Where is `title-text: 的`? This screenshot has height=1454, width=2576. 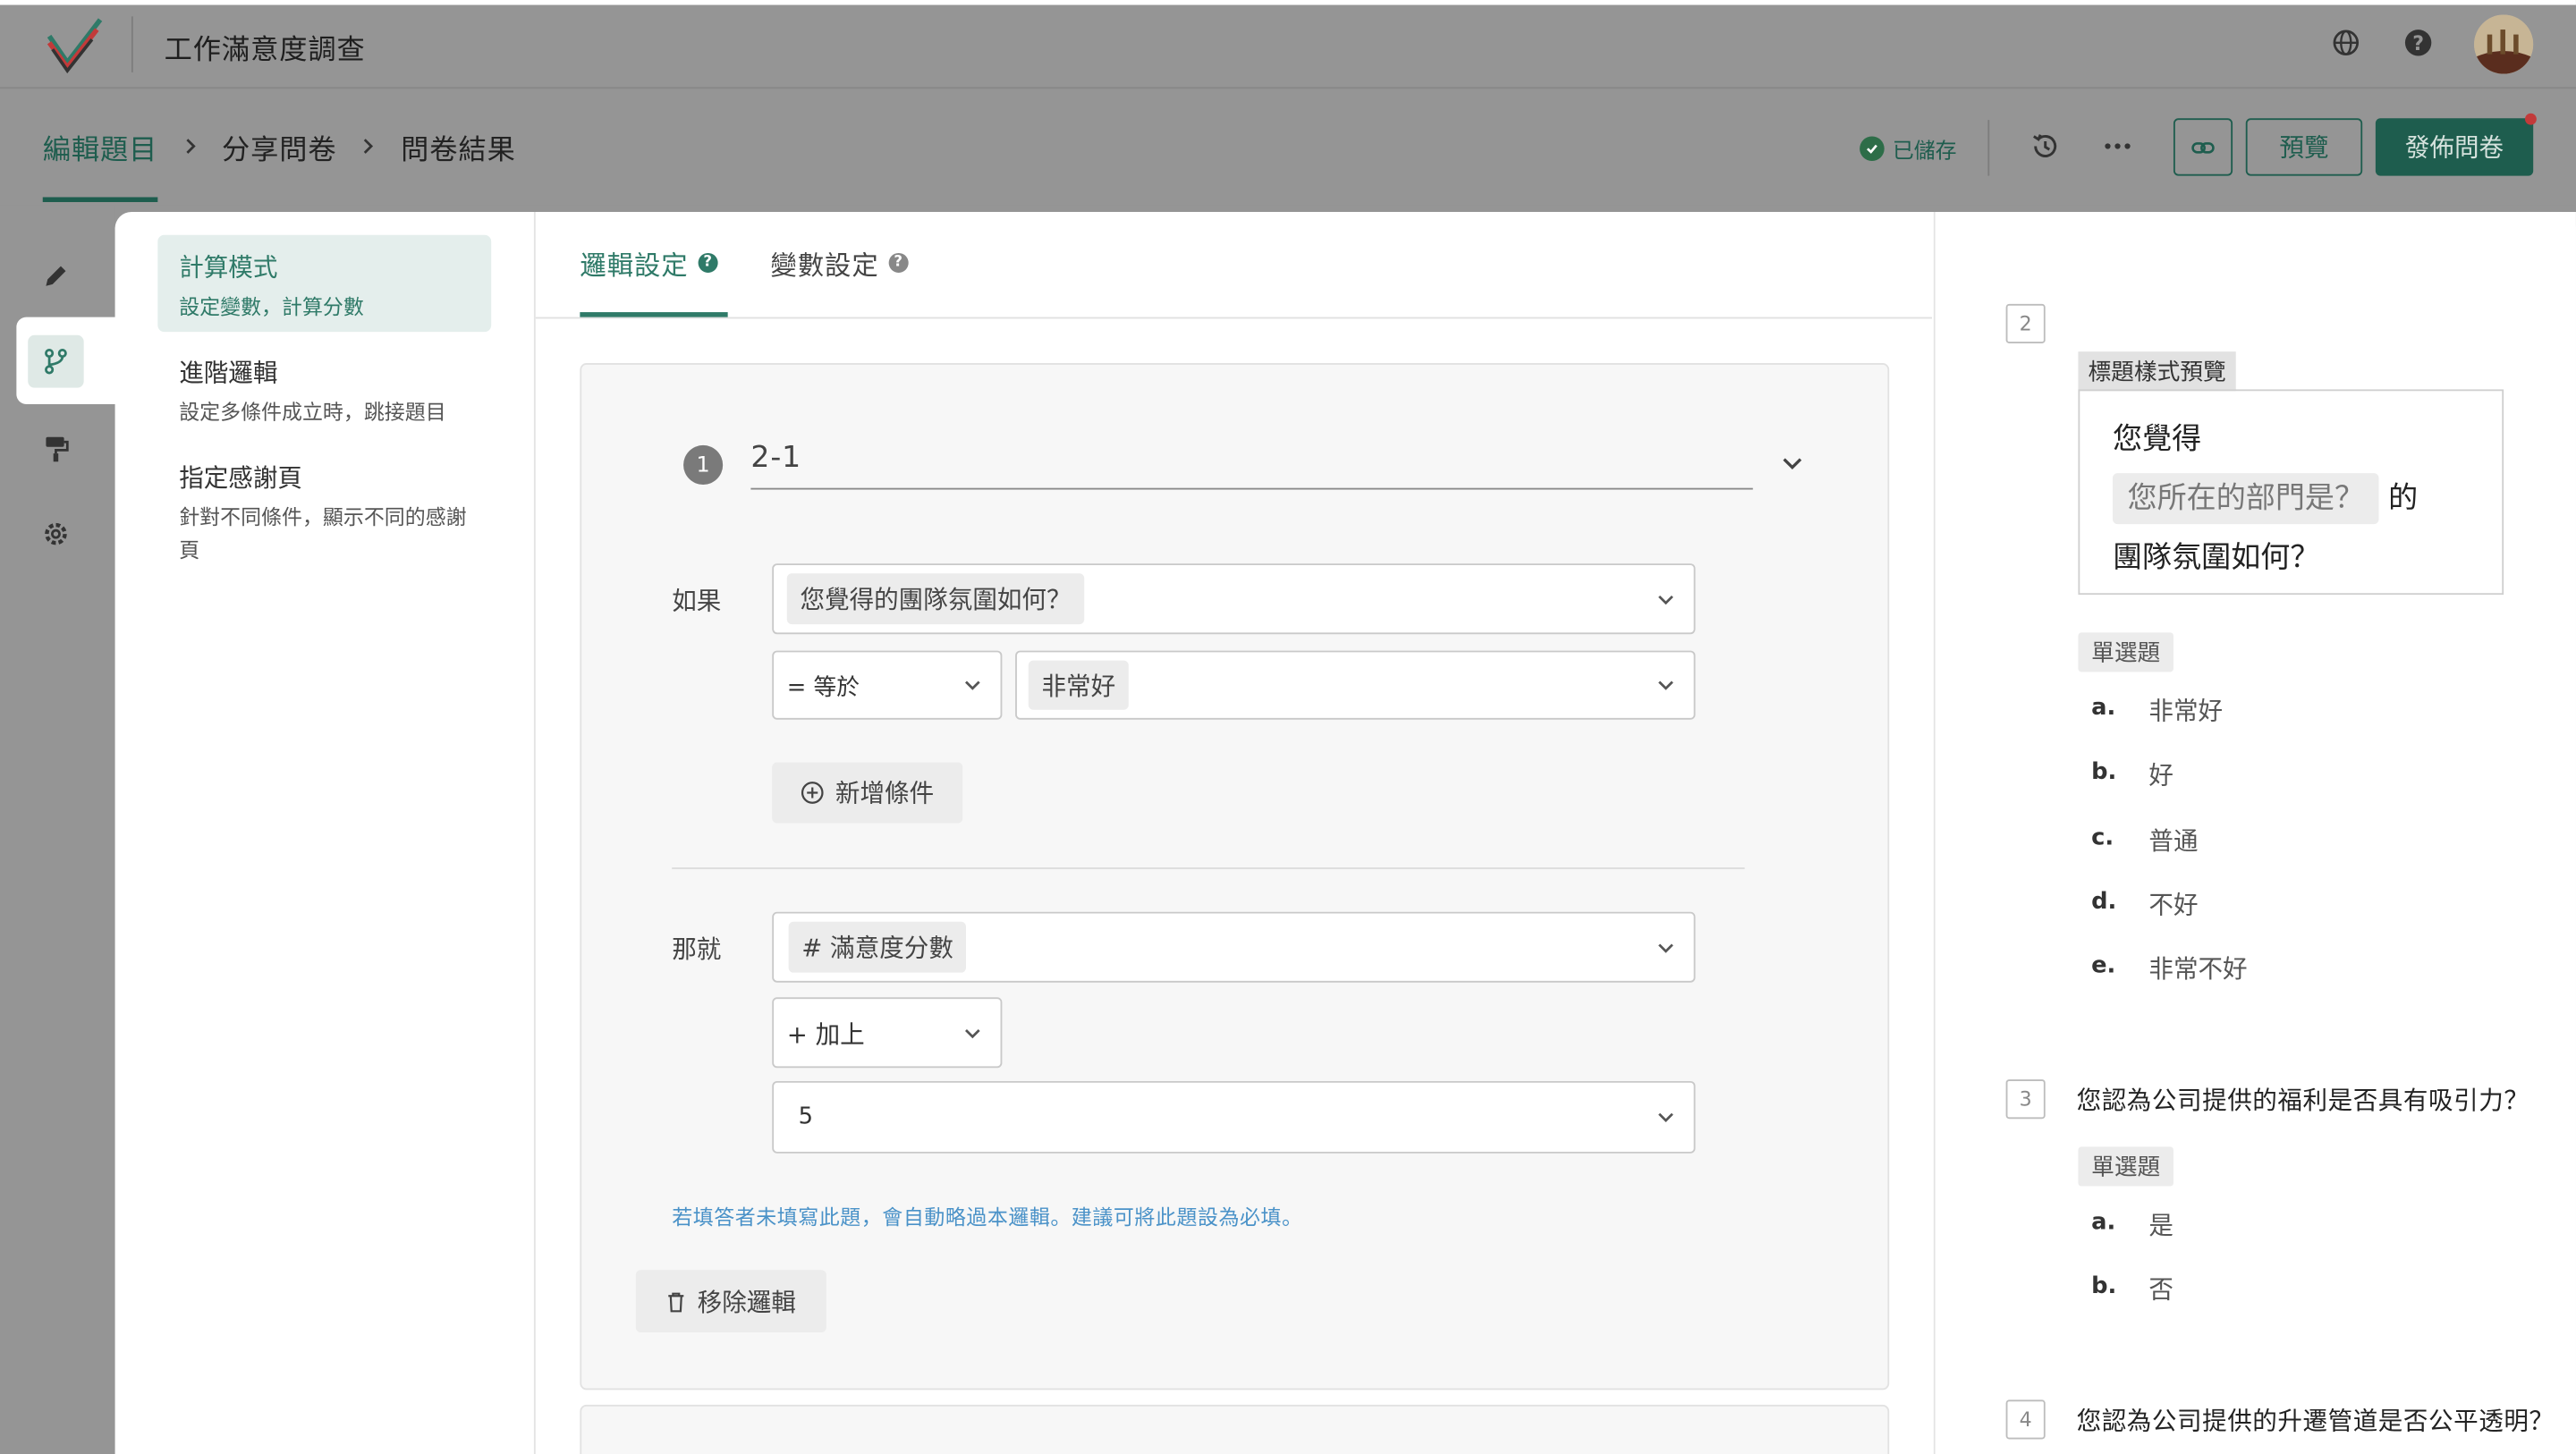 title-text: 的 is located at coordinates (2403, 499).